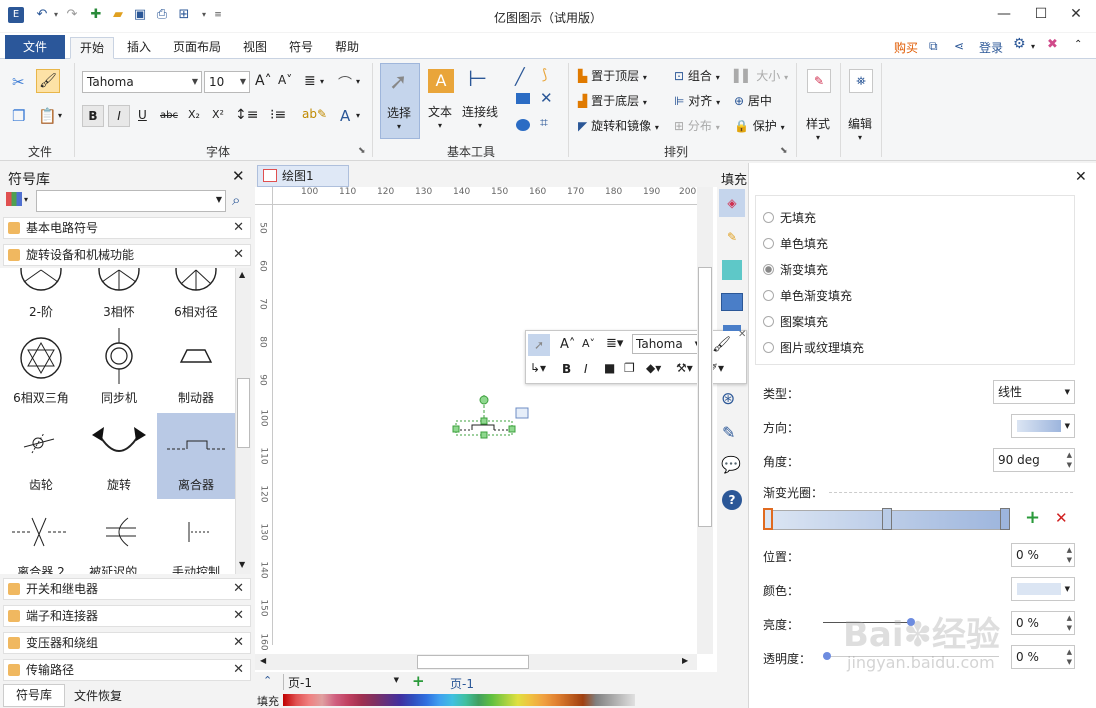  Describe the element at coordinates (612, 75) in the screenshot. I see `bring-to-front-button: ▙ 置于顶层 ▾` at that location.